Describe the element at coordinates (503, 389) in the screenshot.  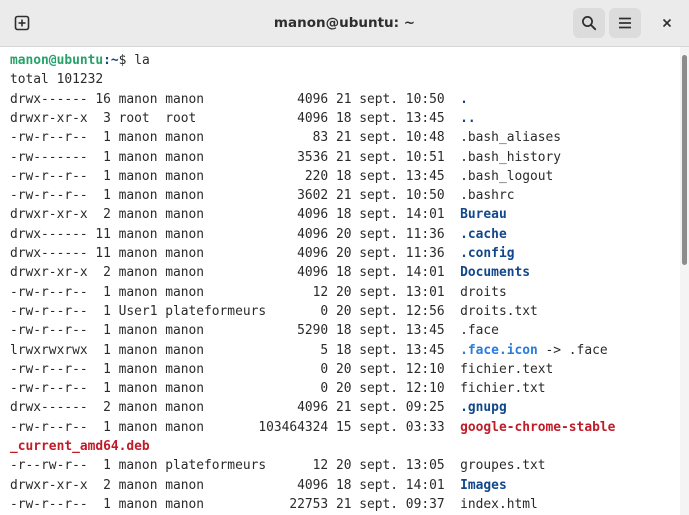
I see `entry-name: fichier.txt` at that location.